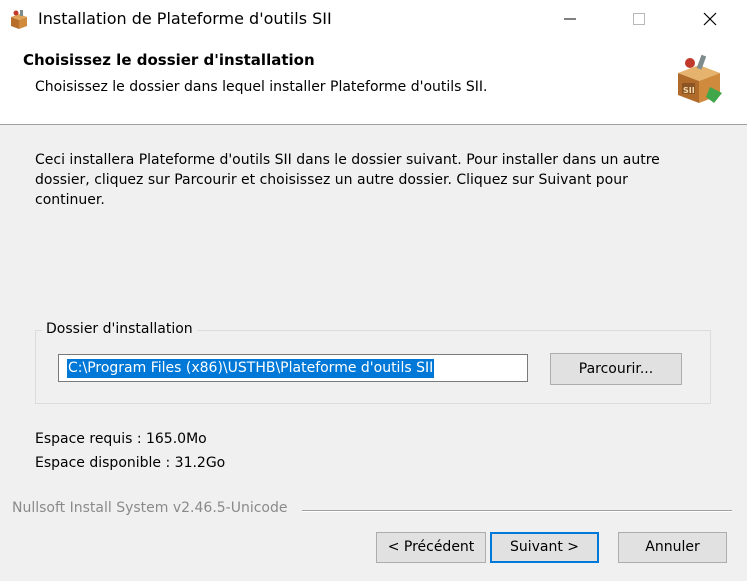 This screenshot has height=581, width=747. I want to click on next-button: Suivant >, so click(544, 547).